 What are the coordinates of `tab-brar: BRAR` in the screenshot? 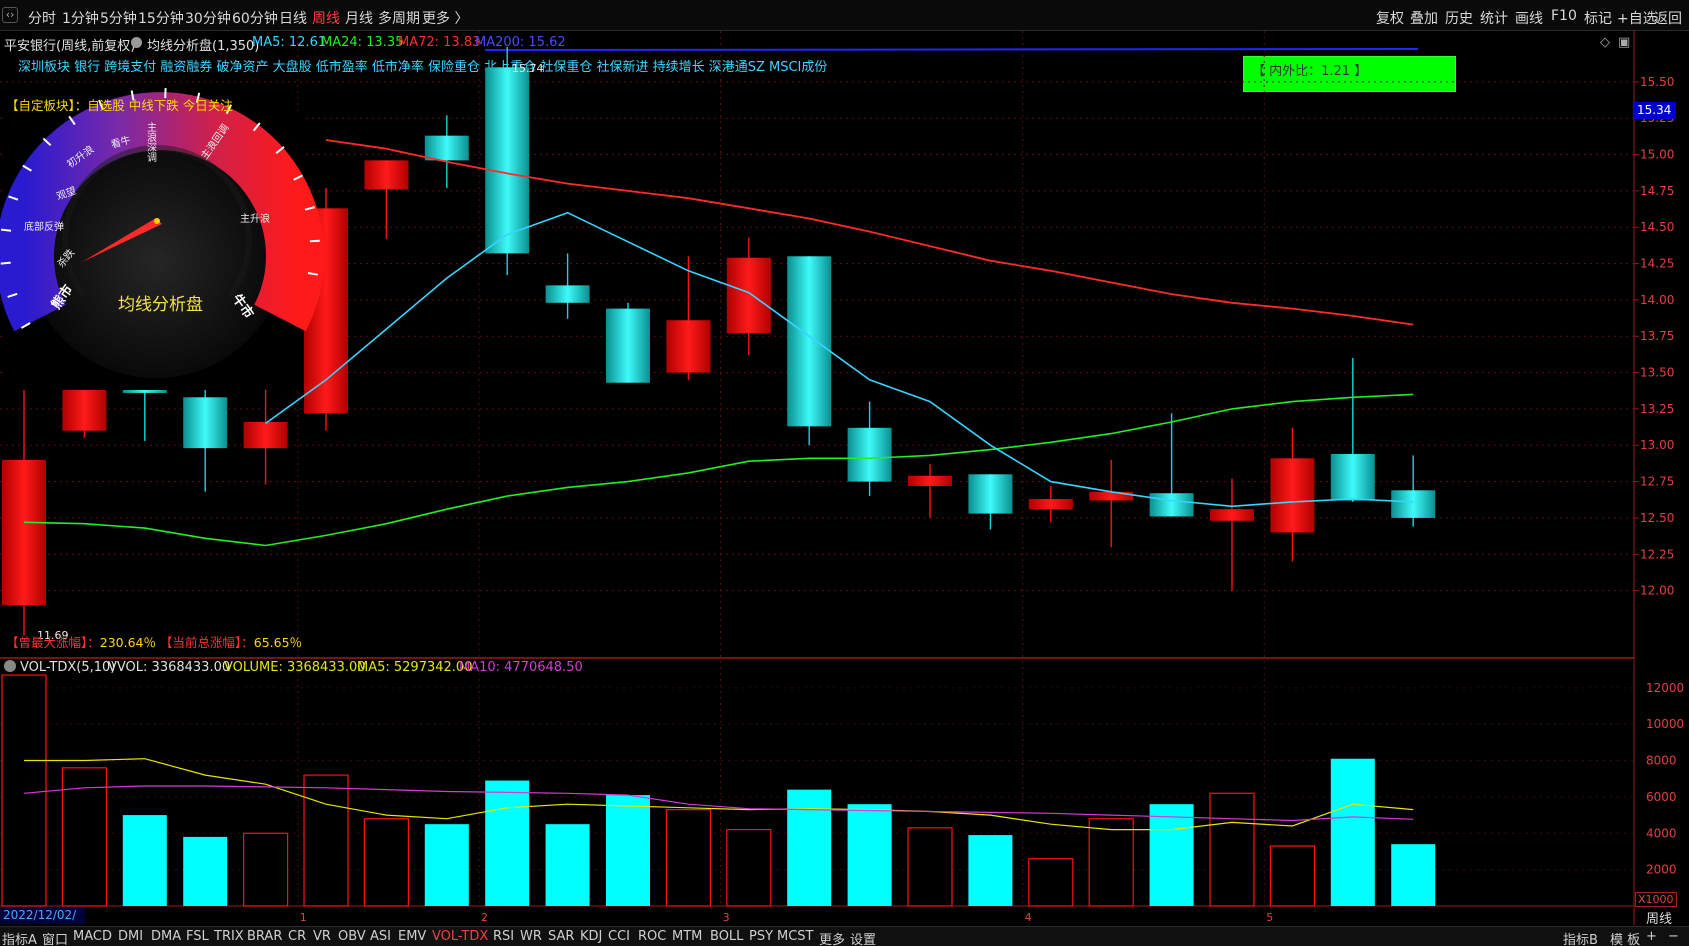 It's located at (264, 936).